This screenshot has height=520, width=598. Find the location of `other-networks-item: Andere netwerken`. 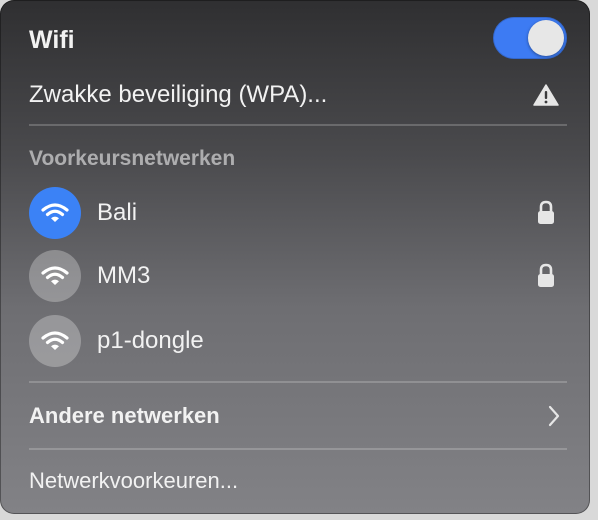

other-networks-item: Andere netwerken is located at coordinates (295, 416).